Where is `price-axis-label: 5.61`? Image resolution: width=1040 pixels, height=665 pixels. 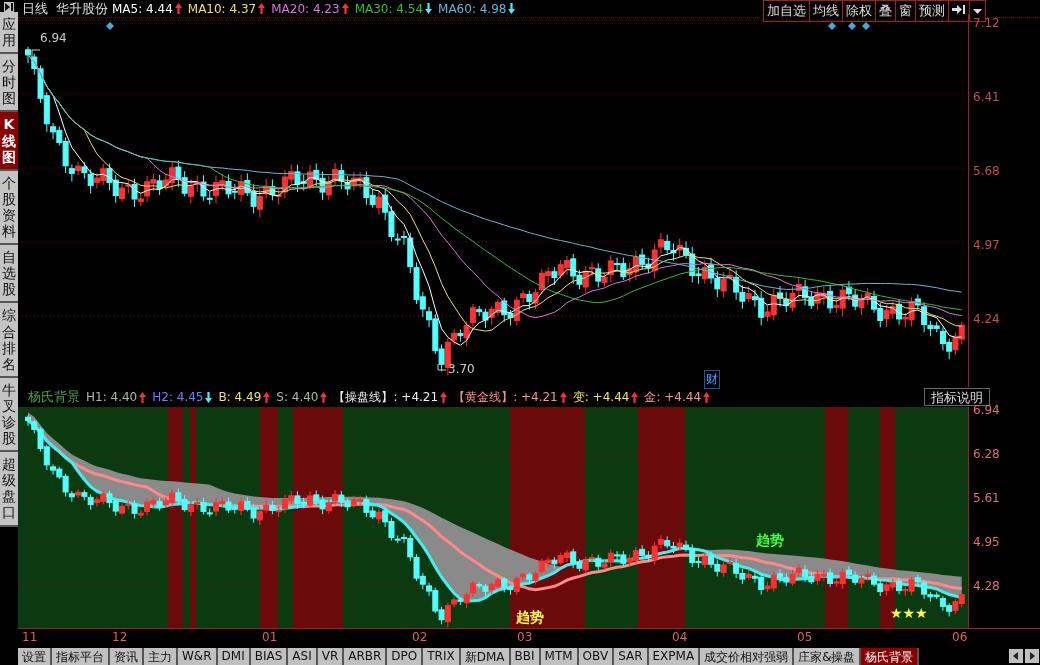 price-axis-label: 5.61 is located at coordinates (986, 498).